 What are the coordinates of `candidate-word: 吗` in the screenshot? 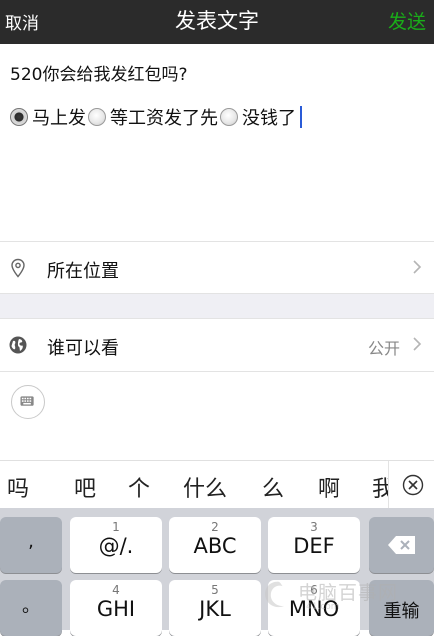 It's located at (18, 487).